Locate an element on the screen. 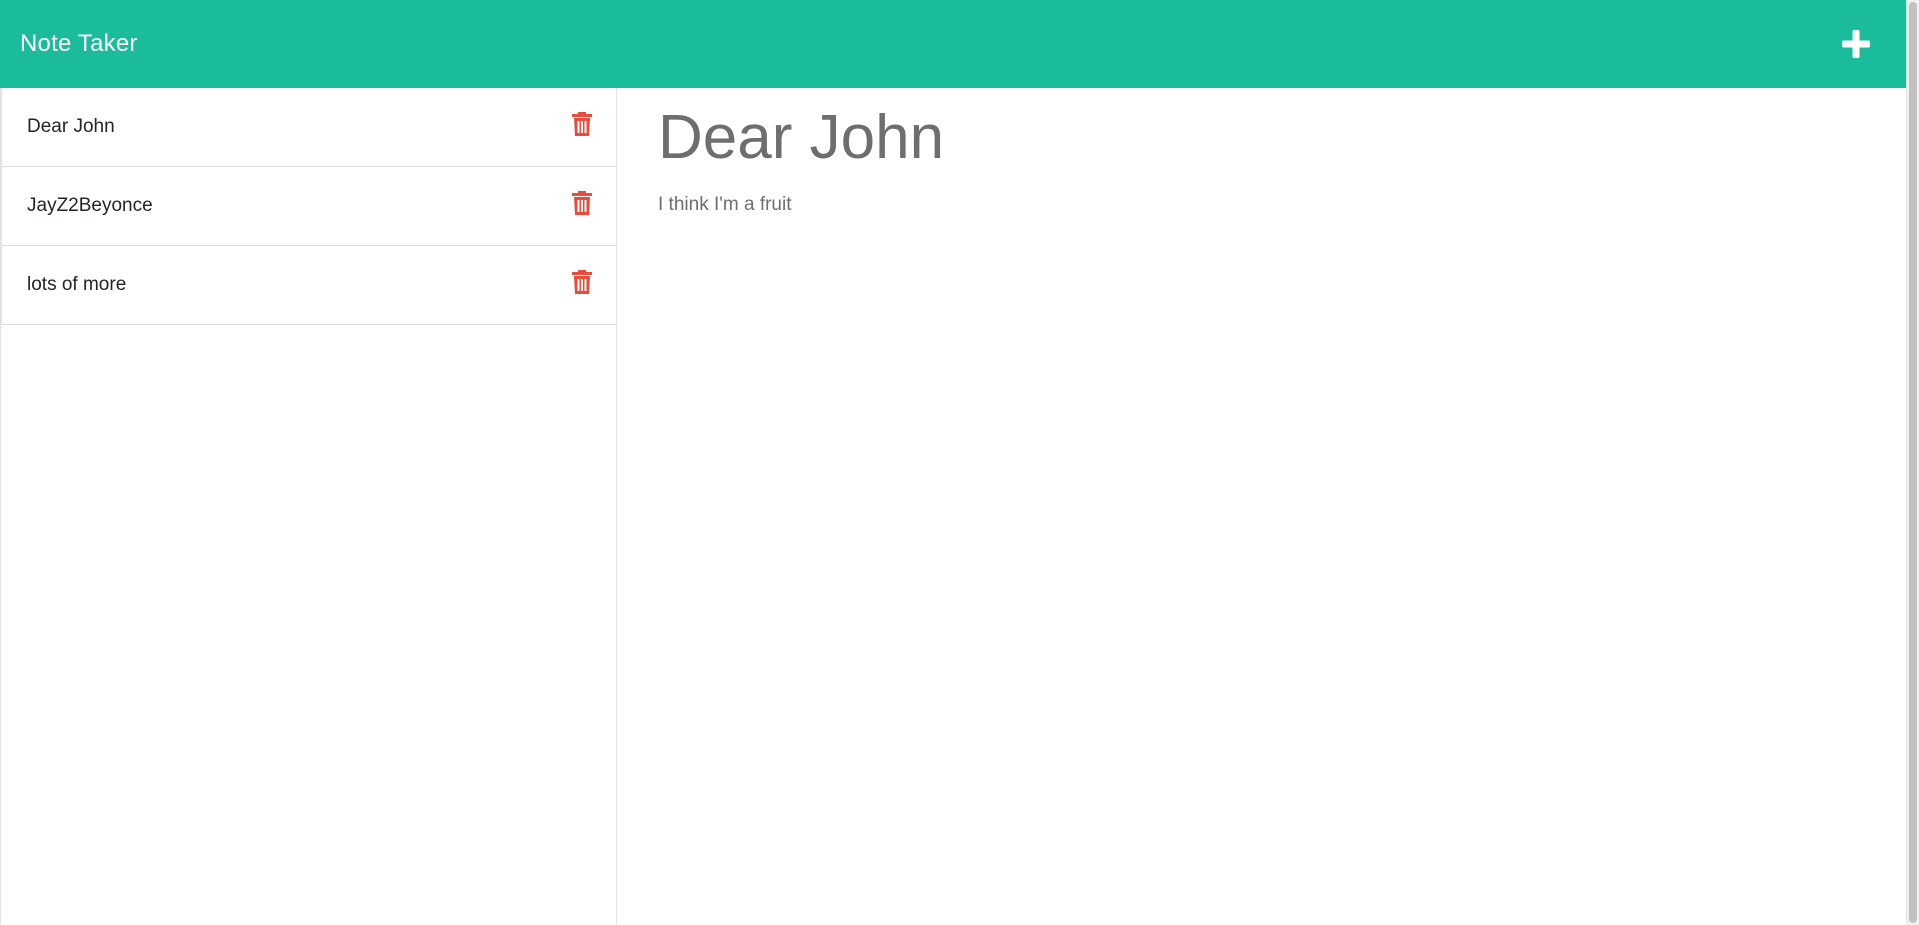 This screenshot has height=925, width=1919. app-title: Note Taker is located at coordinates (79, 44).